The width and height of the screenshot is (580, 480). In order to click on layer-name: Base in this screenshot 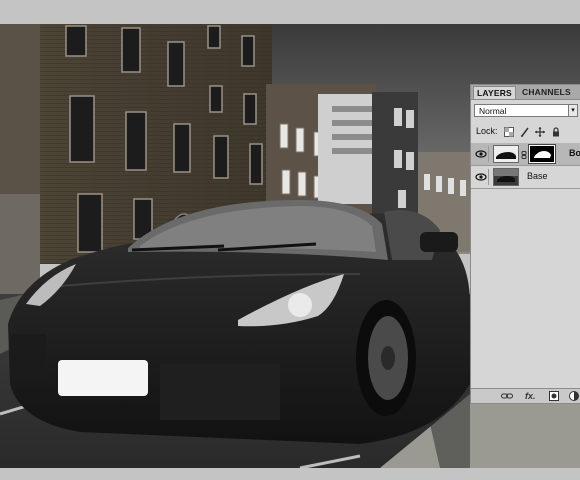, I will do `click(537, 176)`.